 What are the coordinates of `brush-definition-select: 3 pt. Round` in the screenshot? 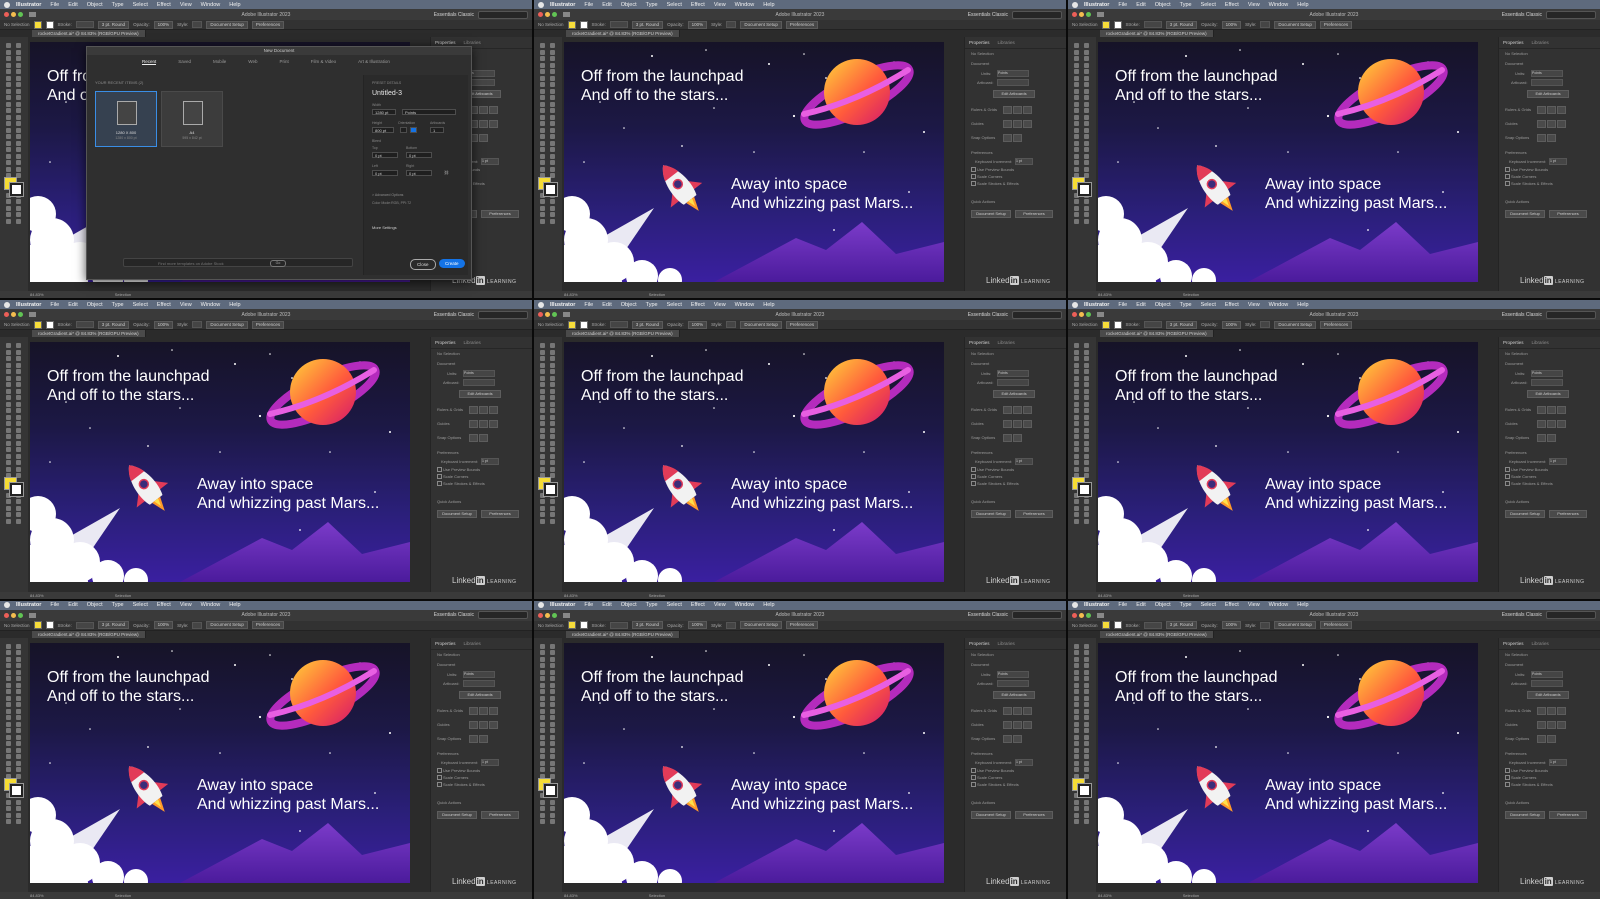 It's located at (113, 24).